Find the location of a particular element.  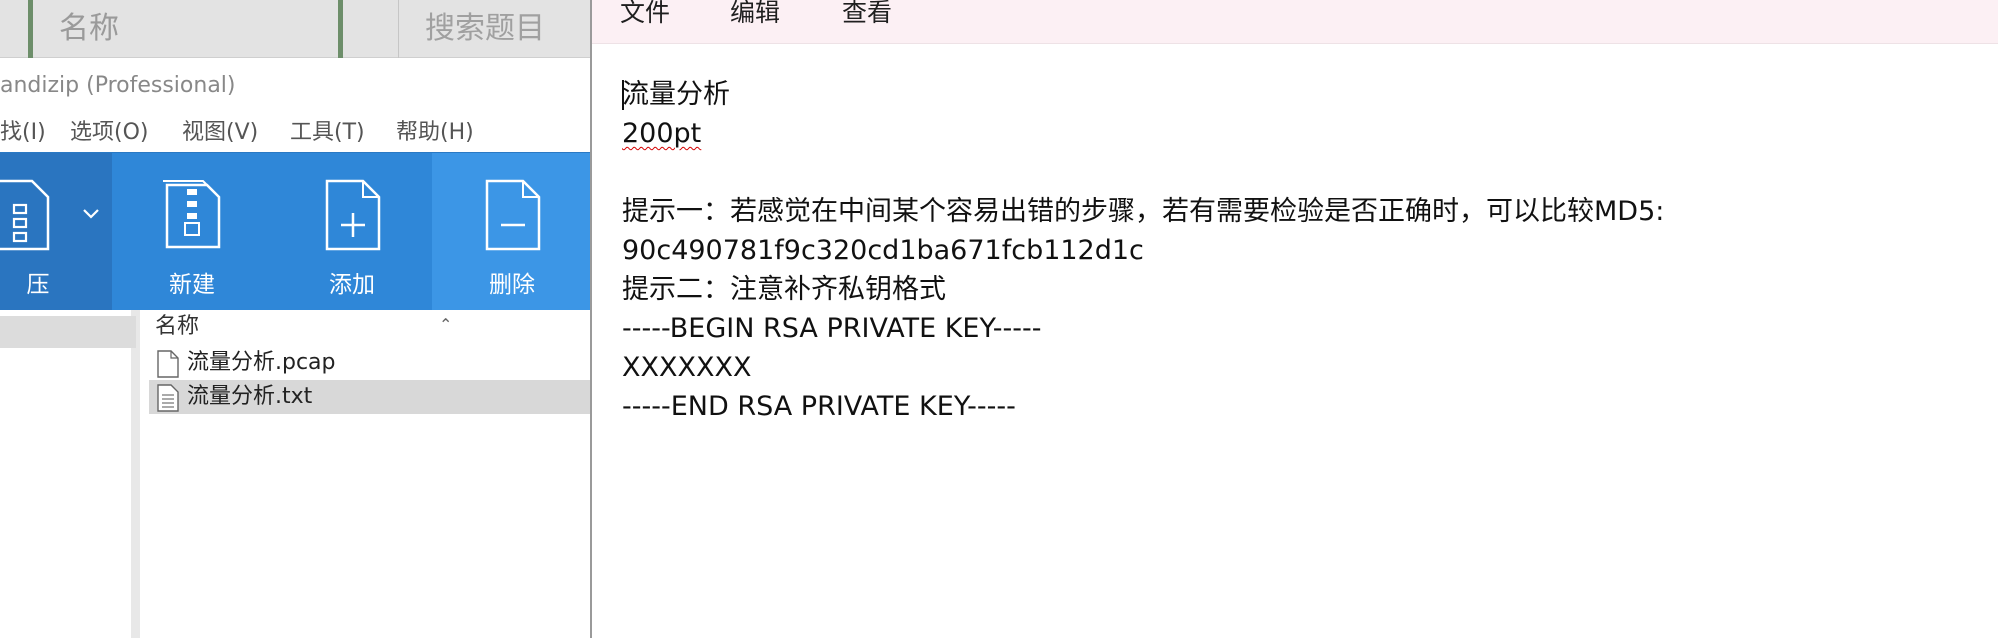

new-archive-button: 新建 is located at coordinates (192, 232).